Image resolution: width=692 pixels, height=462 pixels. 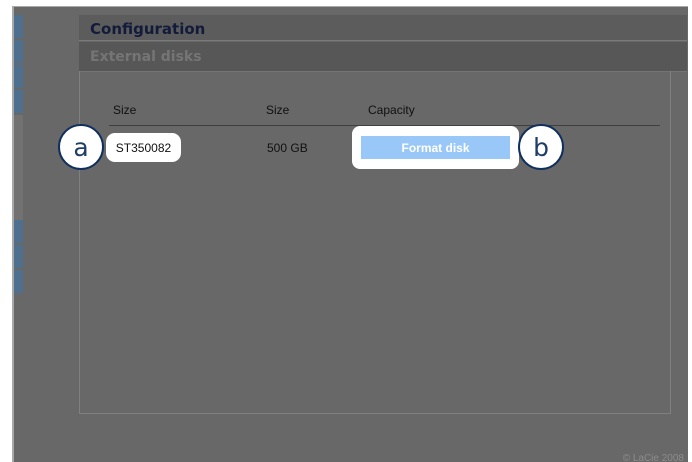 I want to click on footer-copyright: © LaCie 2008, so click(x=653, y=457).